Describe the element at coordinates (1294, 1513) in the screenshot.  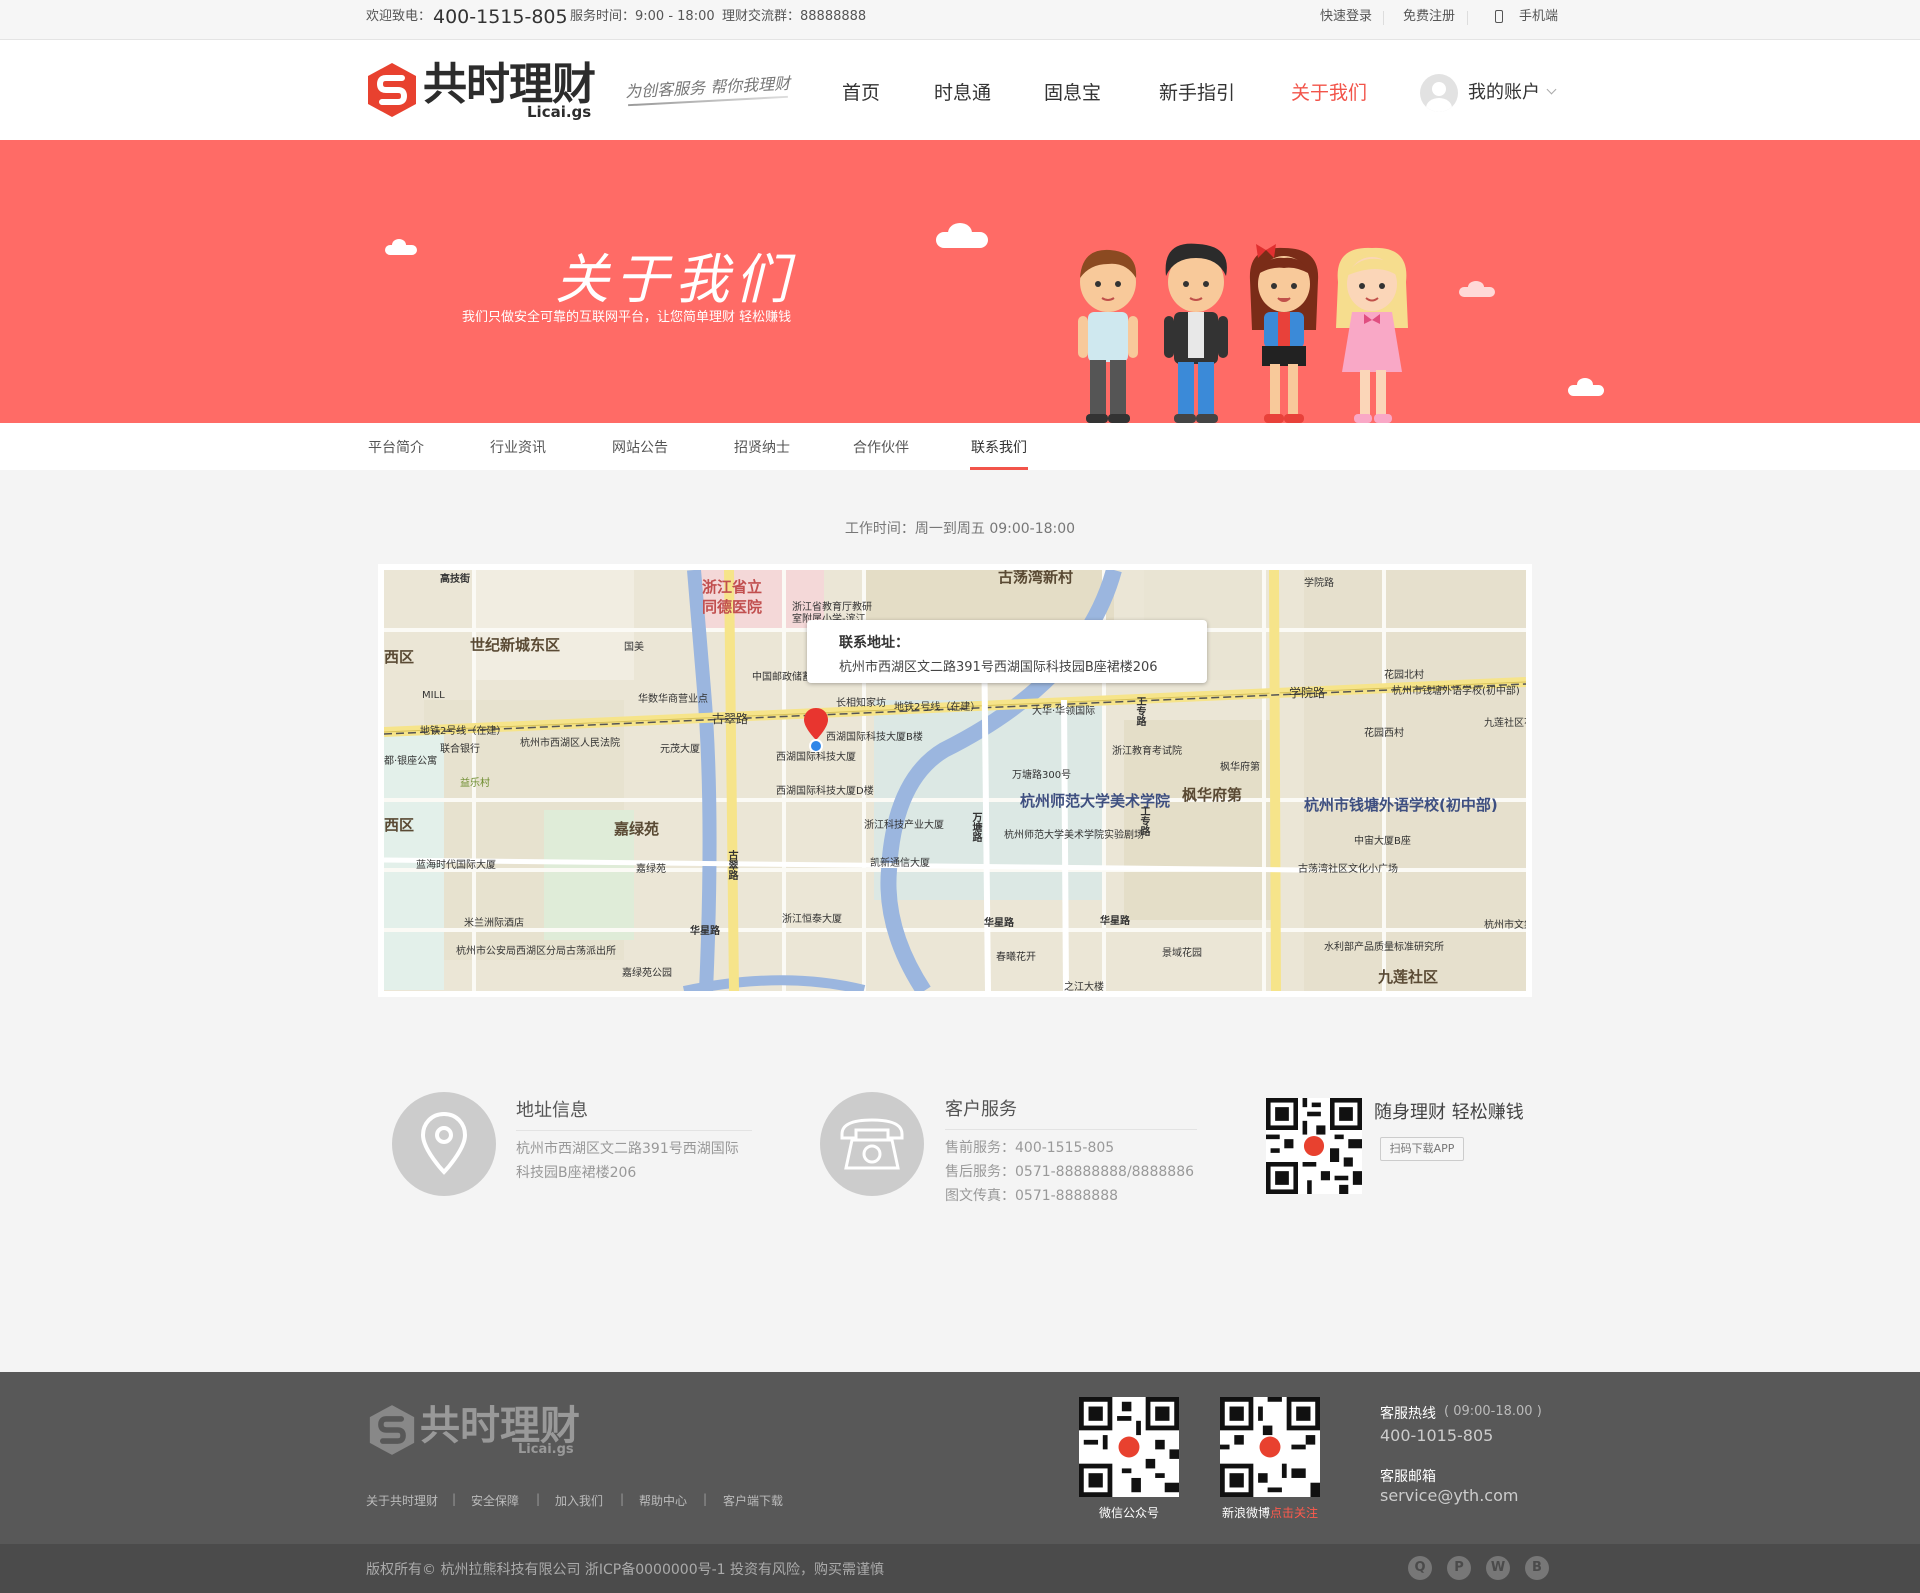
I see `weibo-follow-link: 点击关注` at that location.